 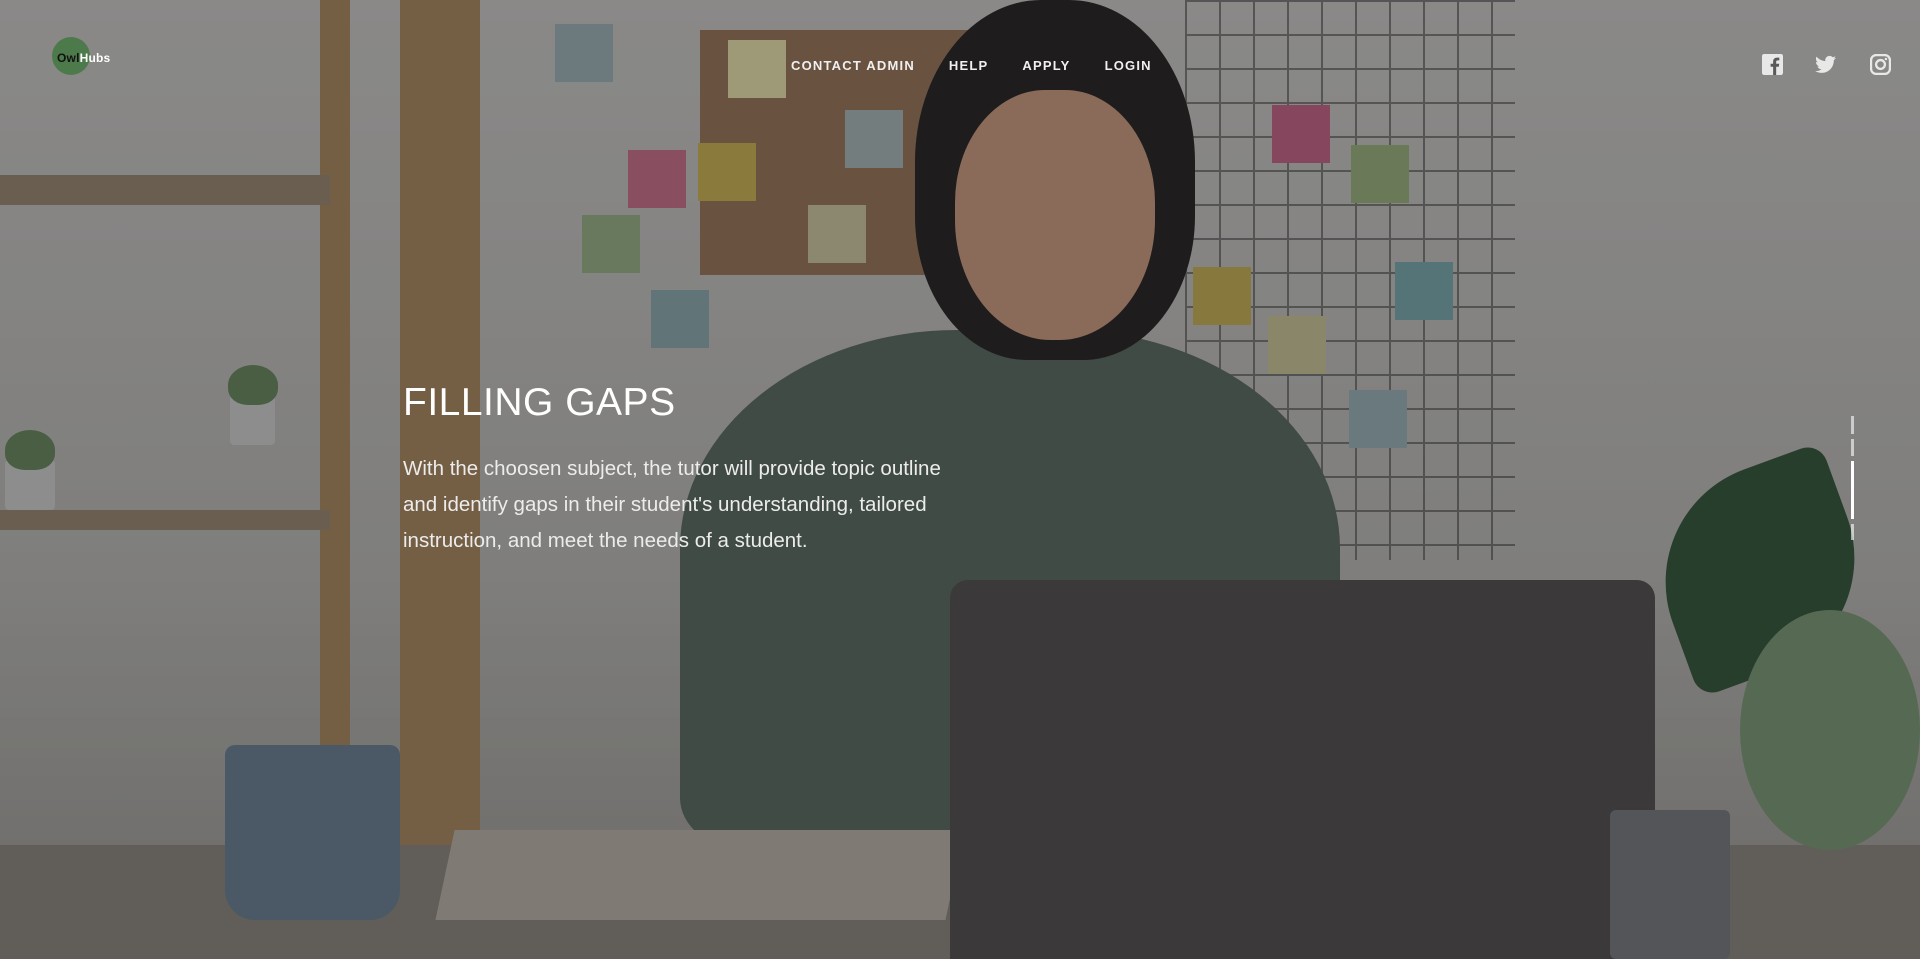 What do you see at coordinates (1825, 64) in the screenshot?
I see `twitter-icon` at bounding box center [1825, 64].